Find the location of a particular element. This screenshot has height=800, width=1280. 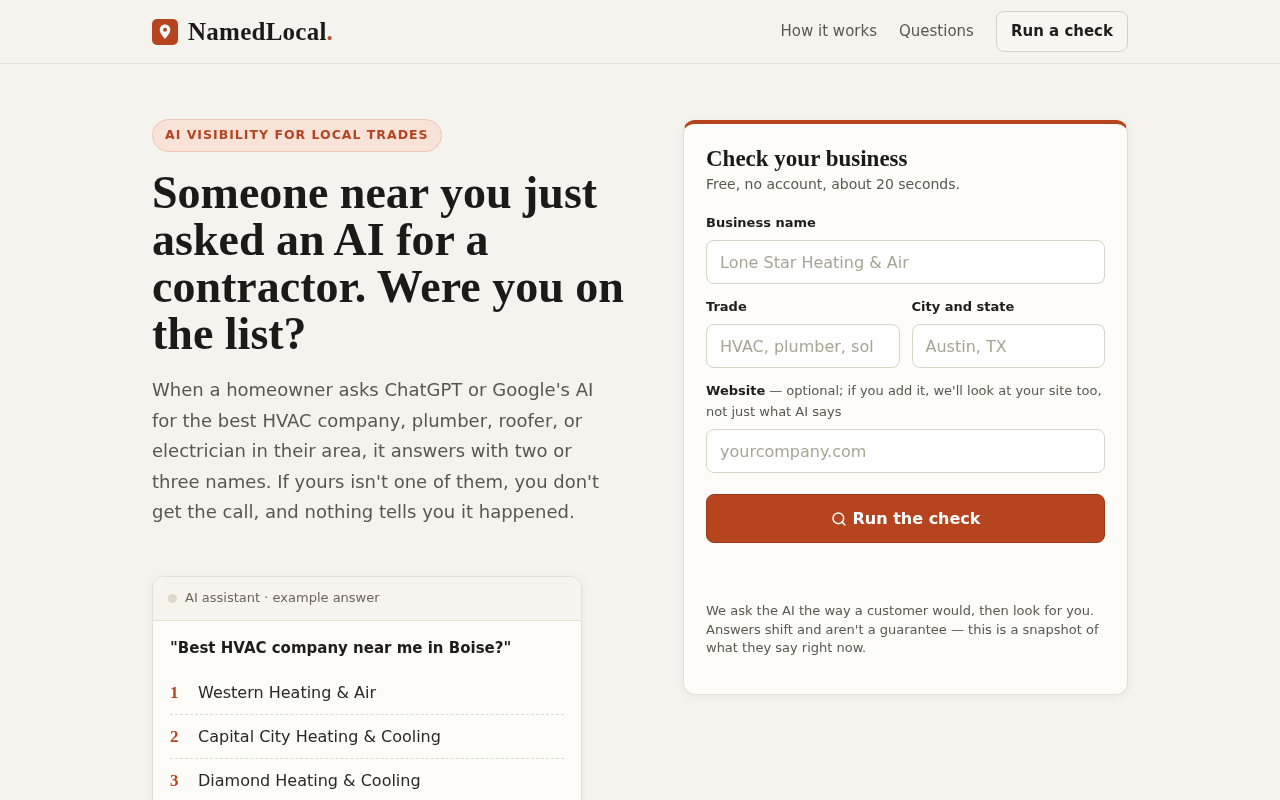

nav-link: How it works is located at coordinates (828, 31).